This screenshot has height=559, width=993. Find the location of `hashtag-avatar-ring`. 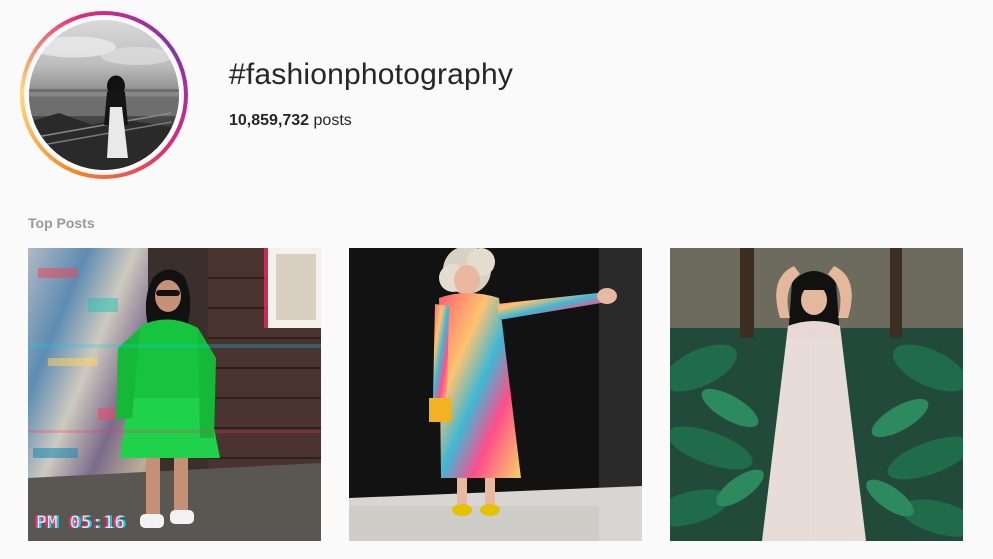

hashtag-avatar-ring is located at coordinates (104, 95).